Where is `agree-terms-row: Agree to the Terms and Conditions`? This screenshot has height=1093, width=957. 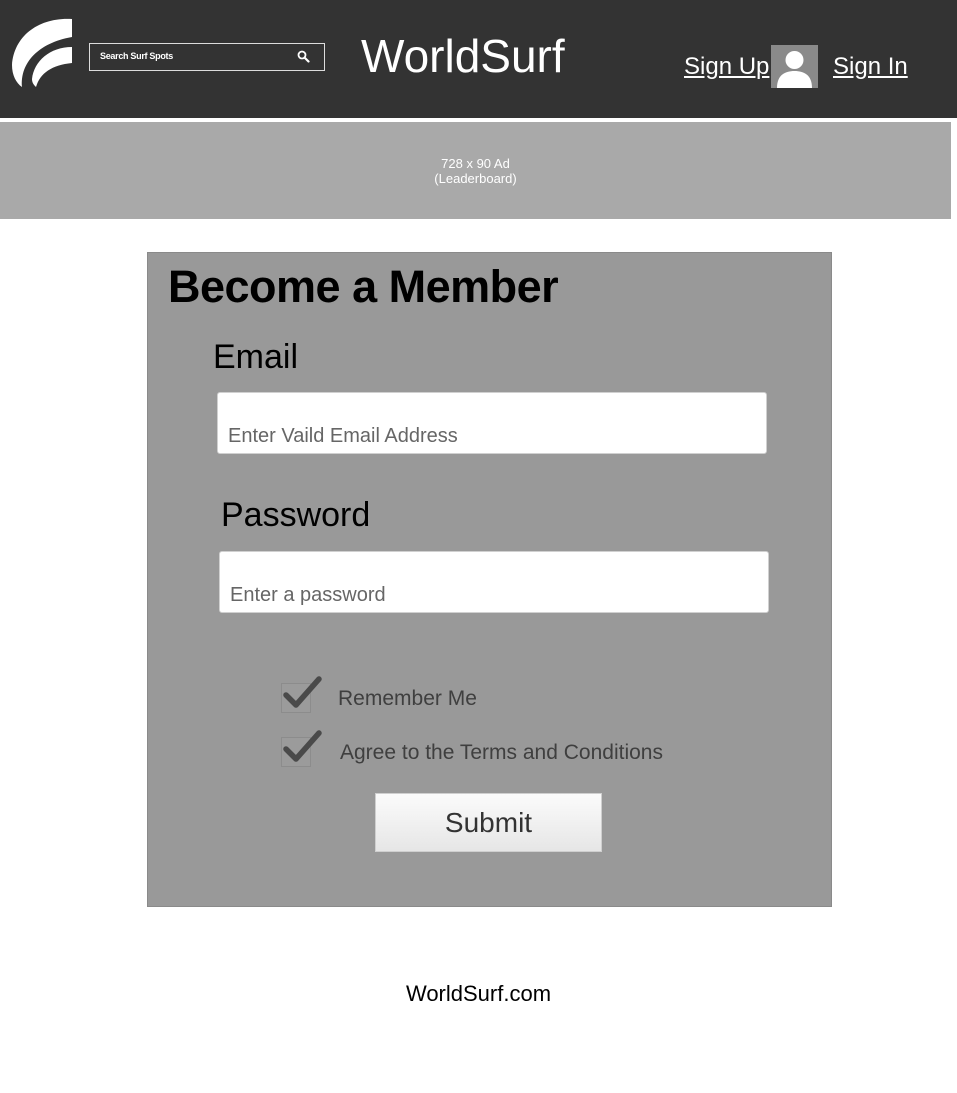 agree-terms-row: Agree to the Terms and Conditions is located at coordinates (491, 749).